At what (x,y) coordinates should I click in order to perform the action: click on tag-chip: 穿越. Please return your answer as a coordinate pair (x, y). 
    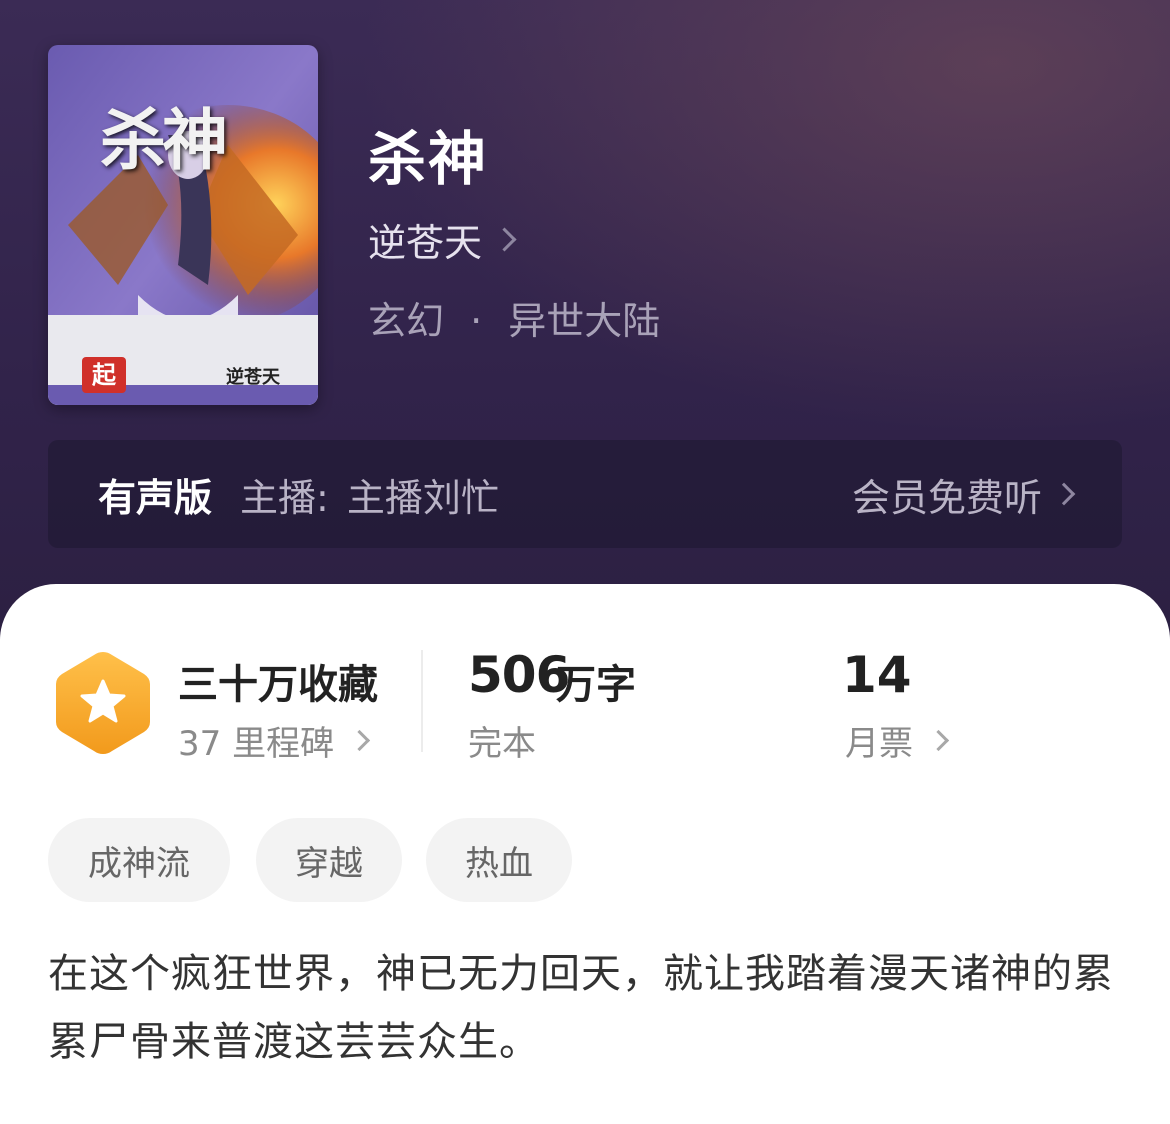
    Looking at the image, I should click on (329, 860).